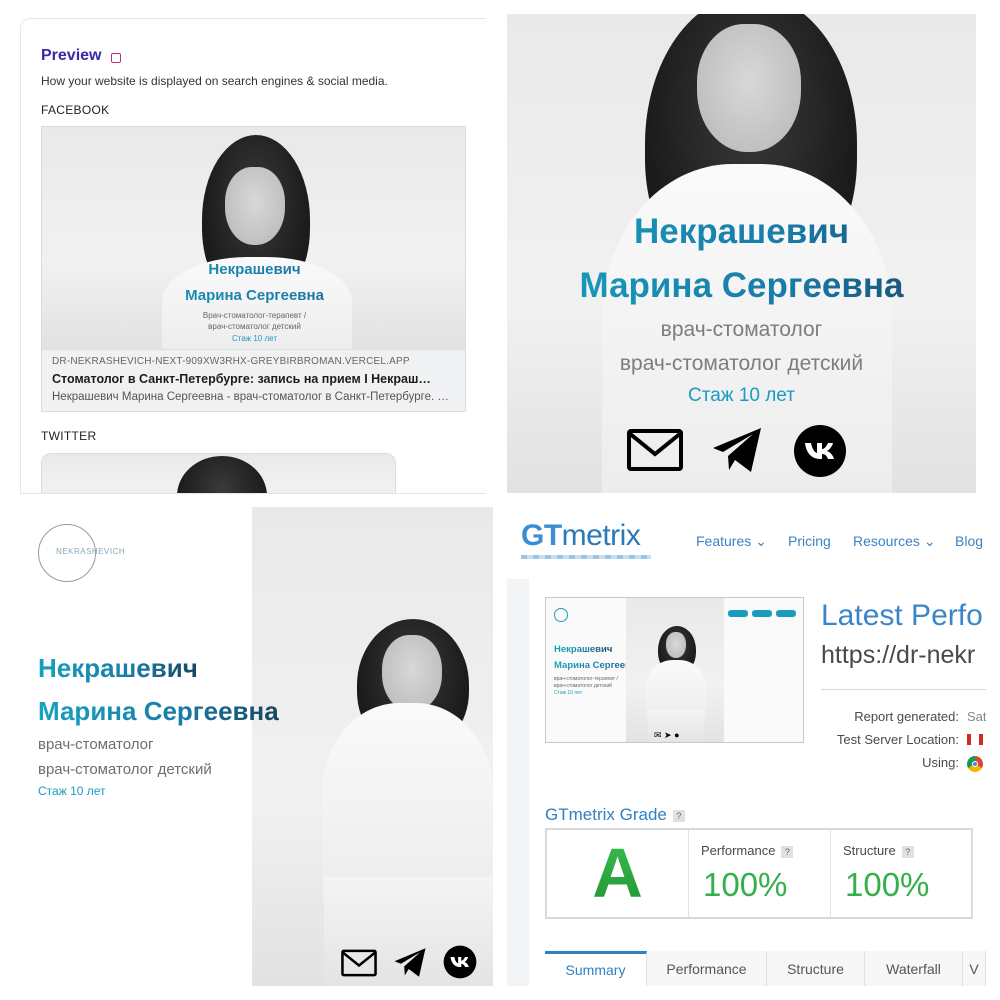  I want to click on twitter-section-label: TWITTER, so click(69, 436).